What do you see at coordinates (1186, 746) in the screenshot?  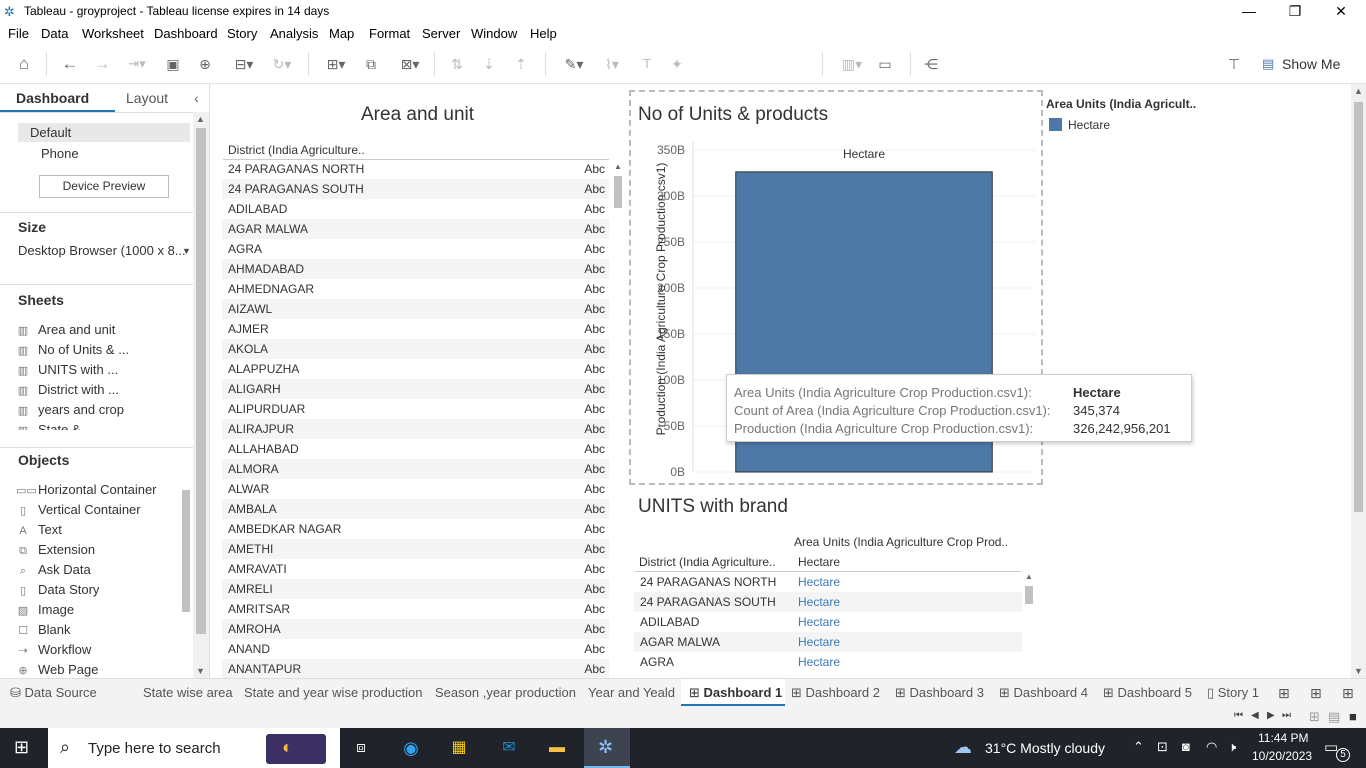 I see `camera-icon: ◙` at bounding box center [1186, 746].